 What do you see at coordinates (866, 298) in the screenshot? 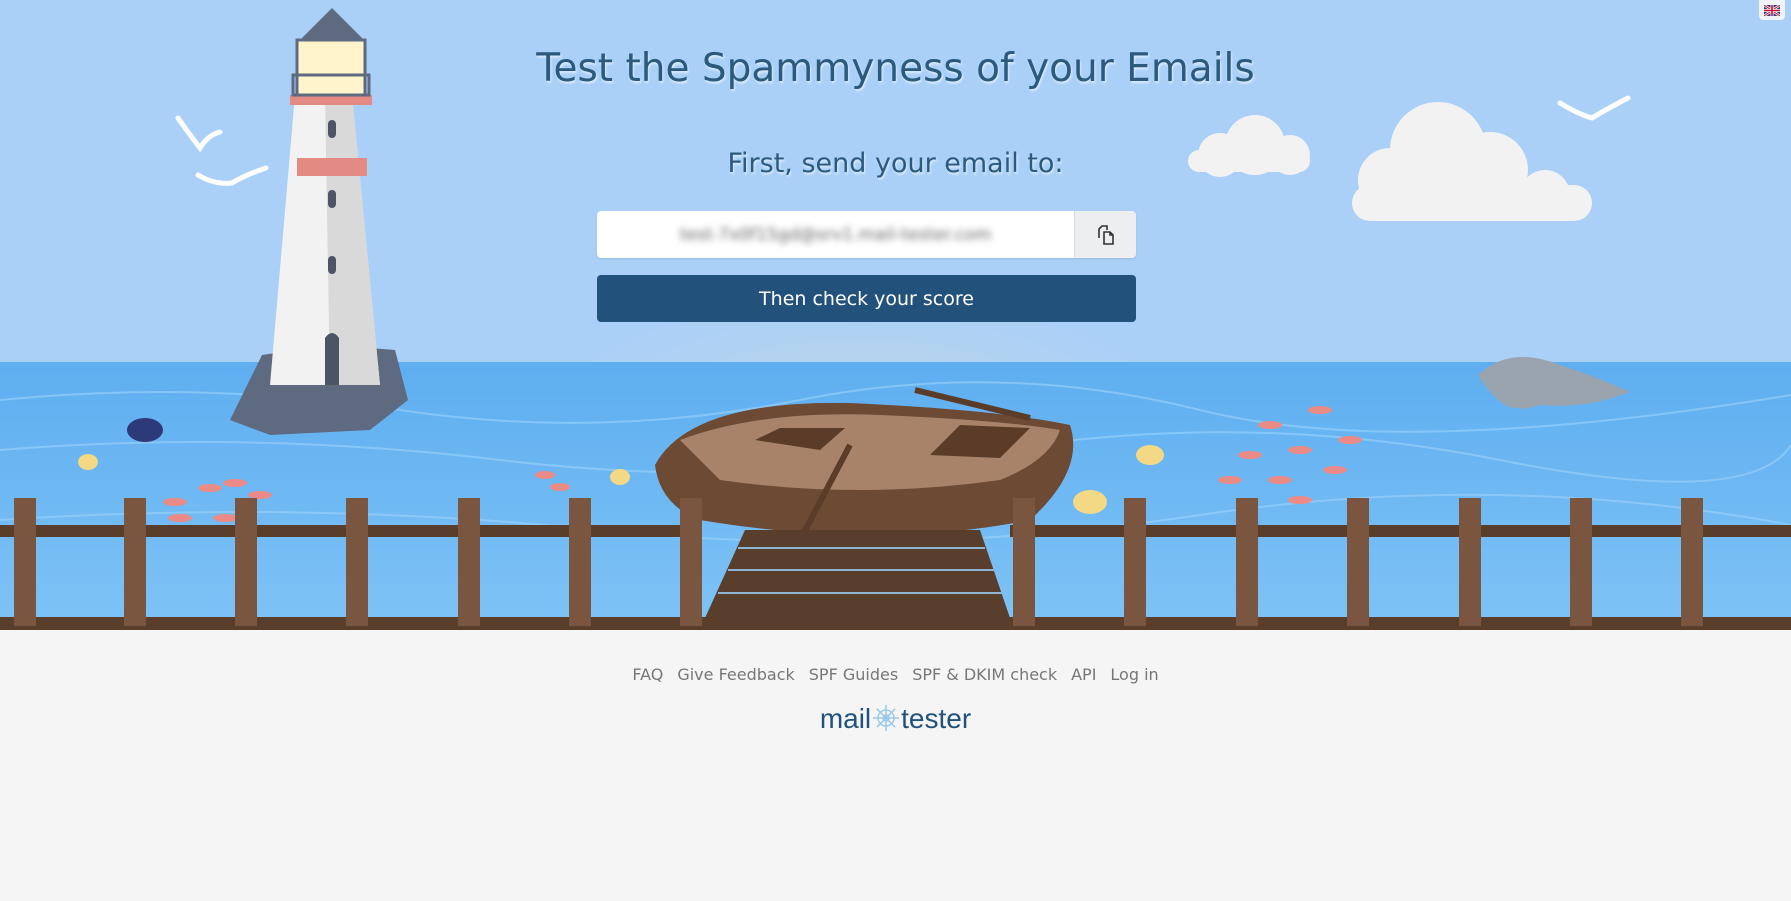
I see `check-score-button: Then check your score` at bounding box center [866, 298].